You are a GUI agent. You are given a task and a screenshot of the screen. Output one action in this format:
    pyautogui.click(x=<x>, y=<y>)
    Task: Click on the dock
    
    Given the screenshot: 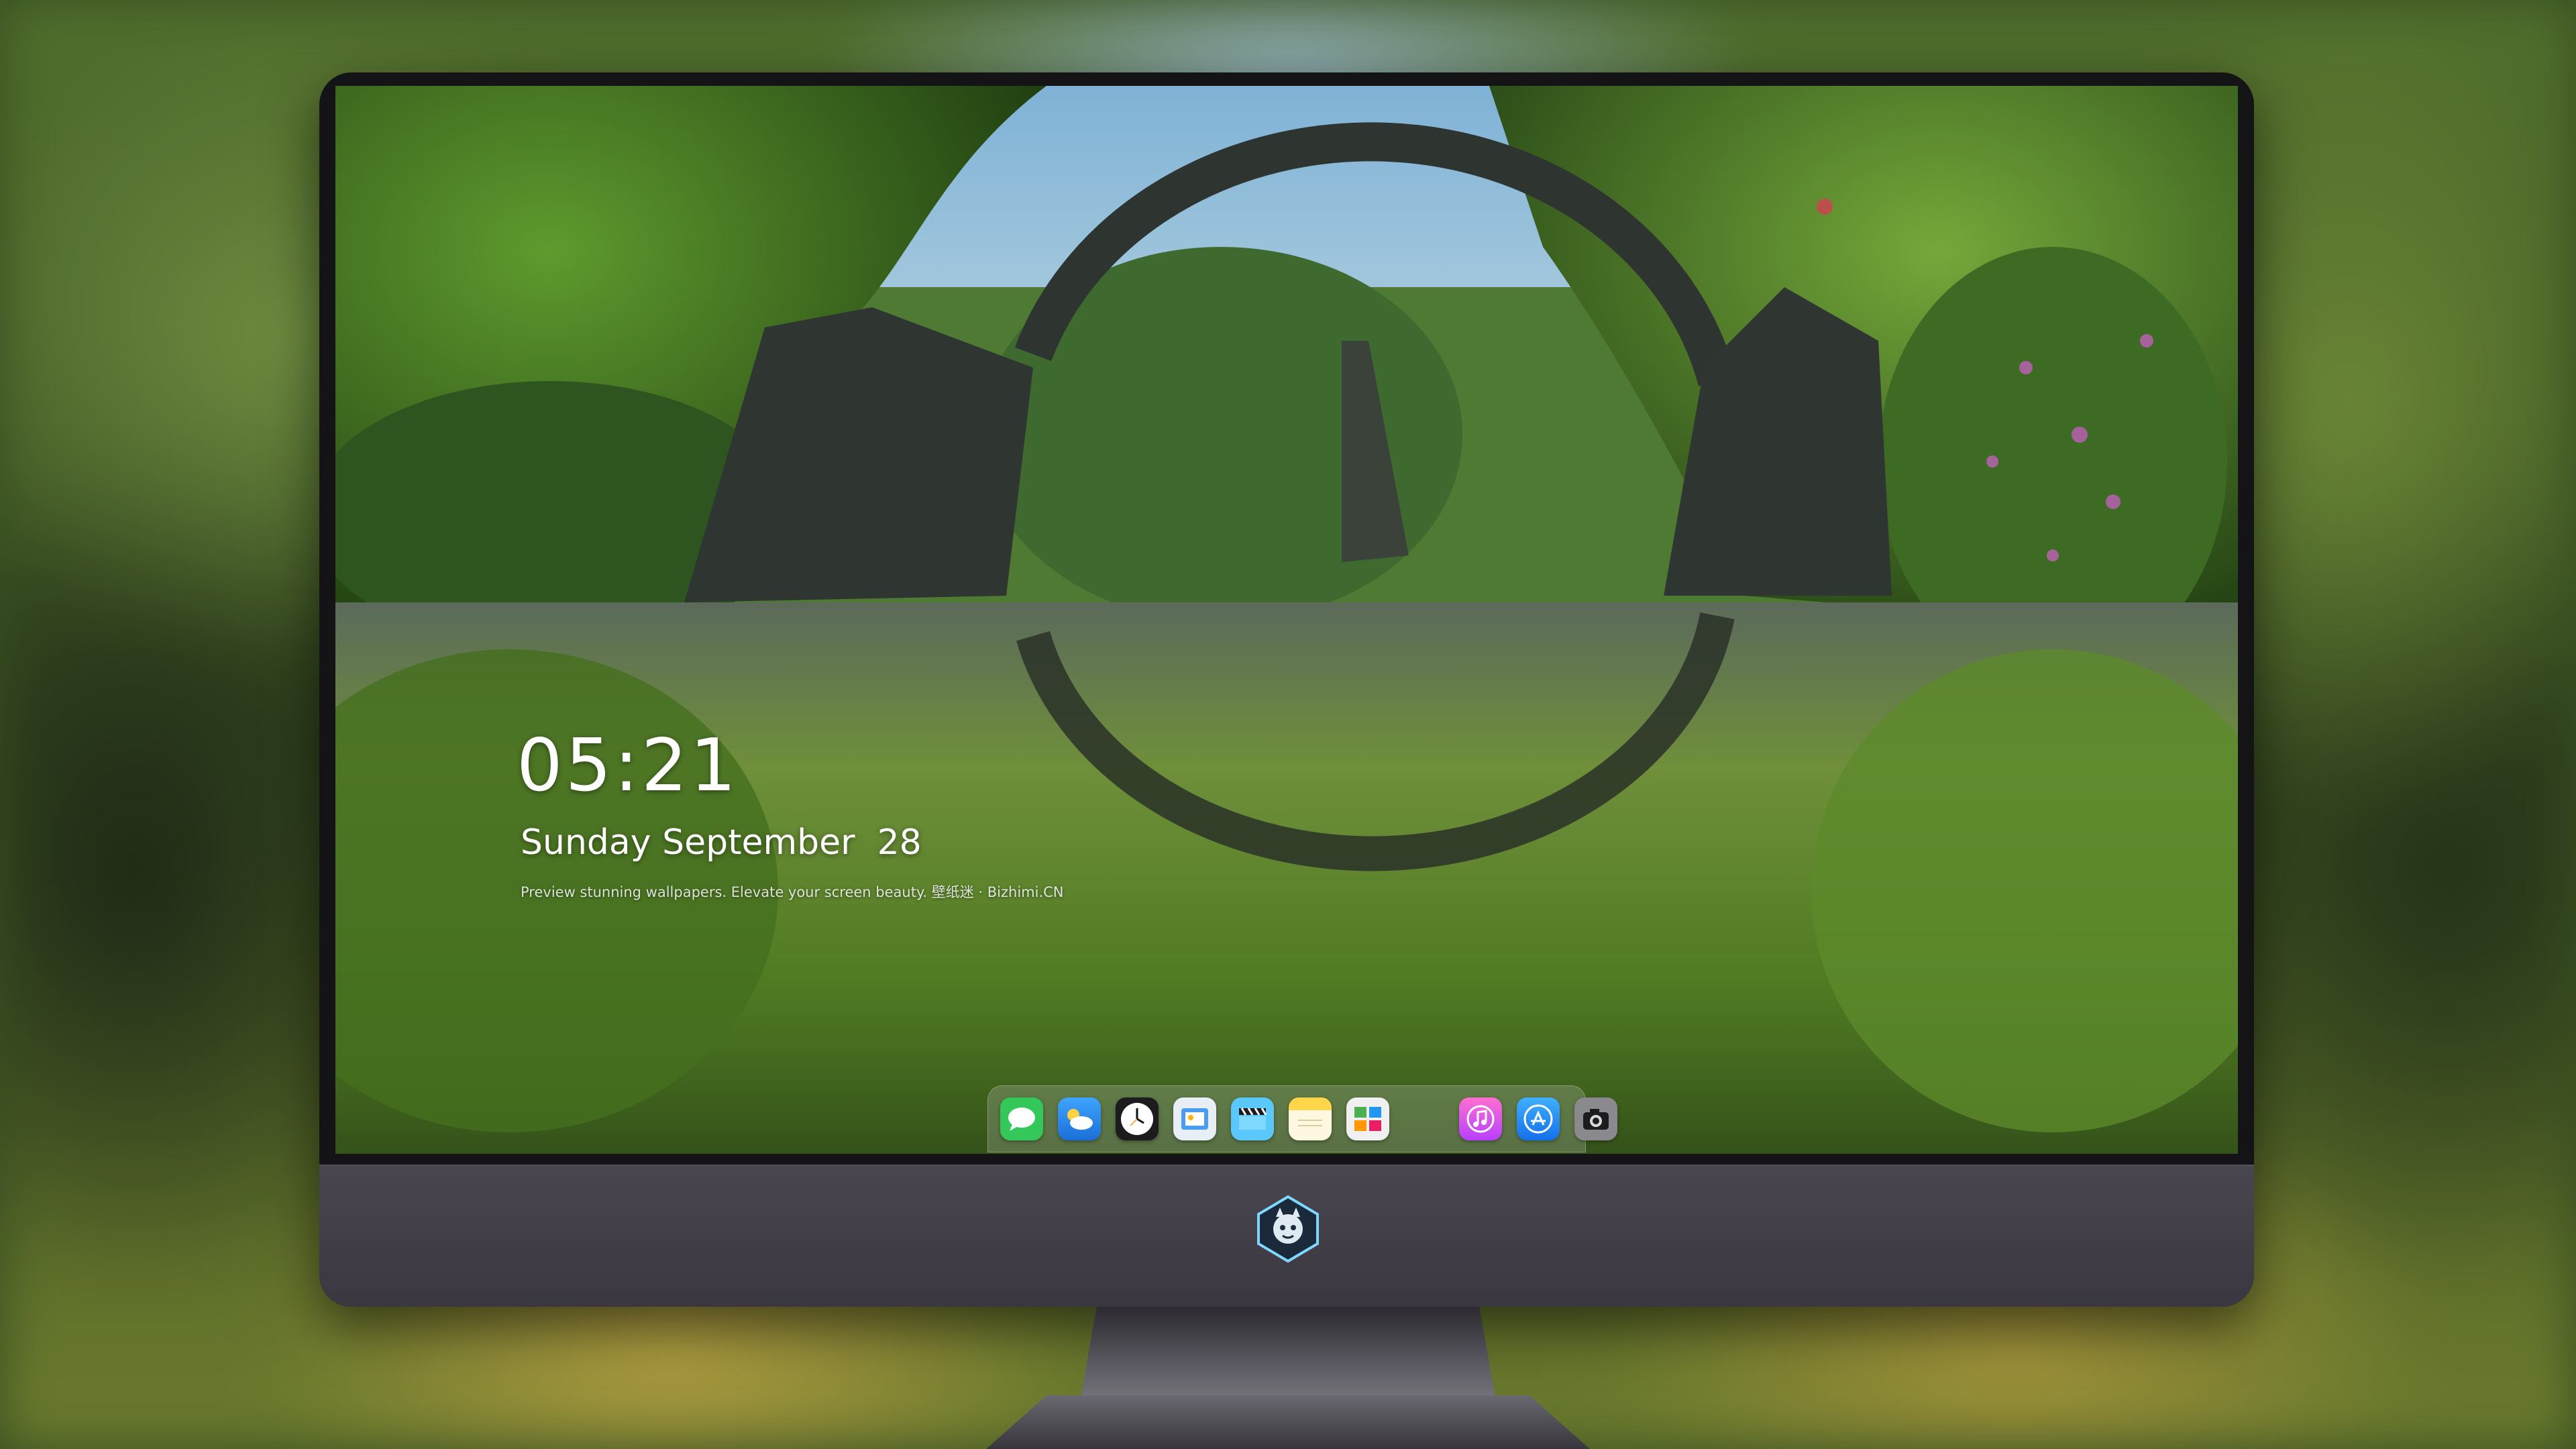 What is the action you would take?
    pyautogui.click(x=1302, y=1118)
    